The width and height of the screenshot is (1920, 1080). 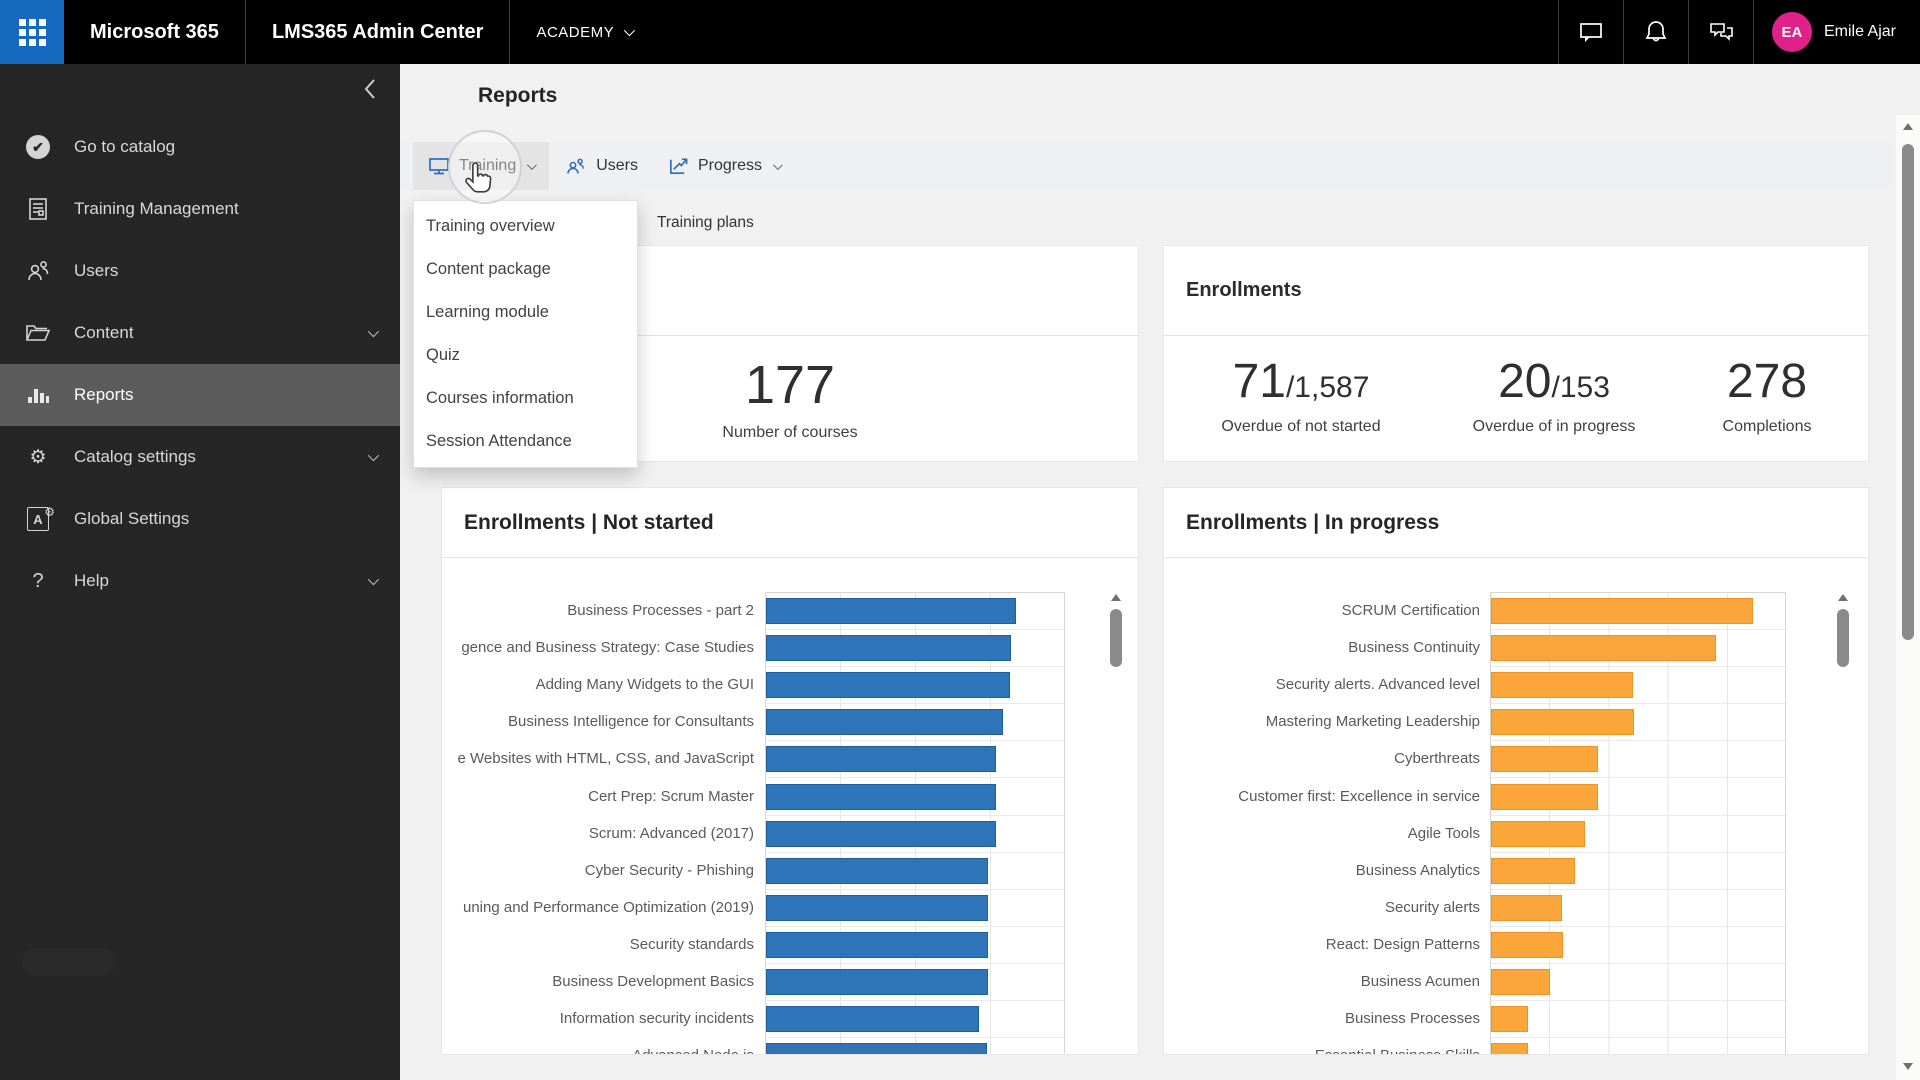 What do you see at coordinates (38, 209) in the screenshot?
I see `document-icon` at bounding box center [38, 209].